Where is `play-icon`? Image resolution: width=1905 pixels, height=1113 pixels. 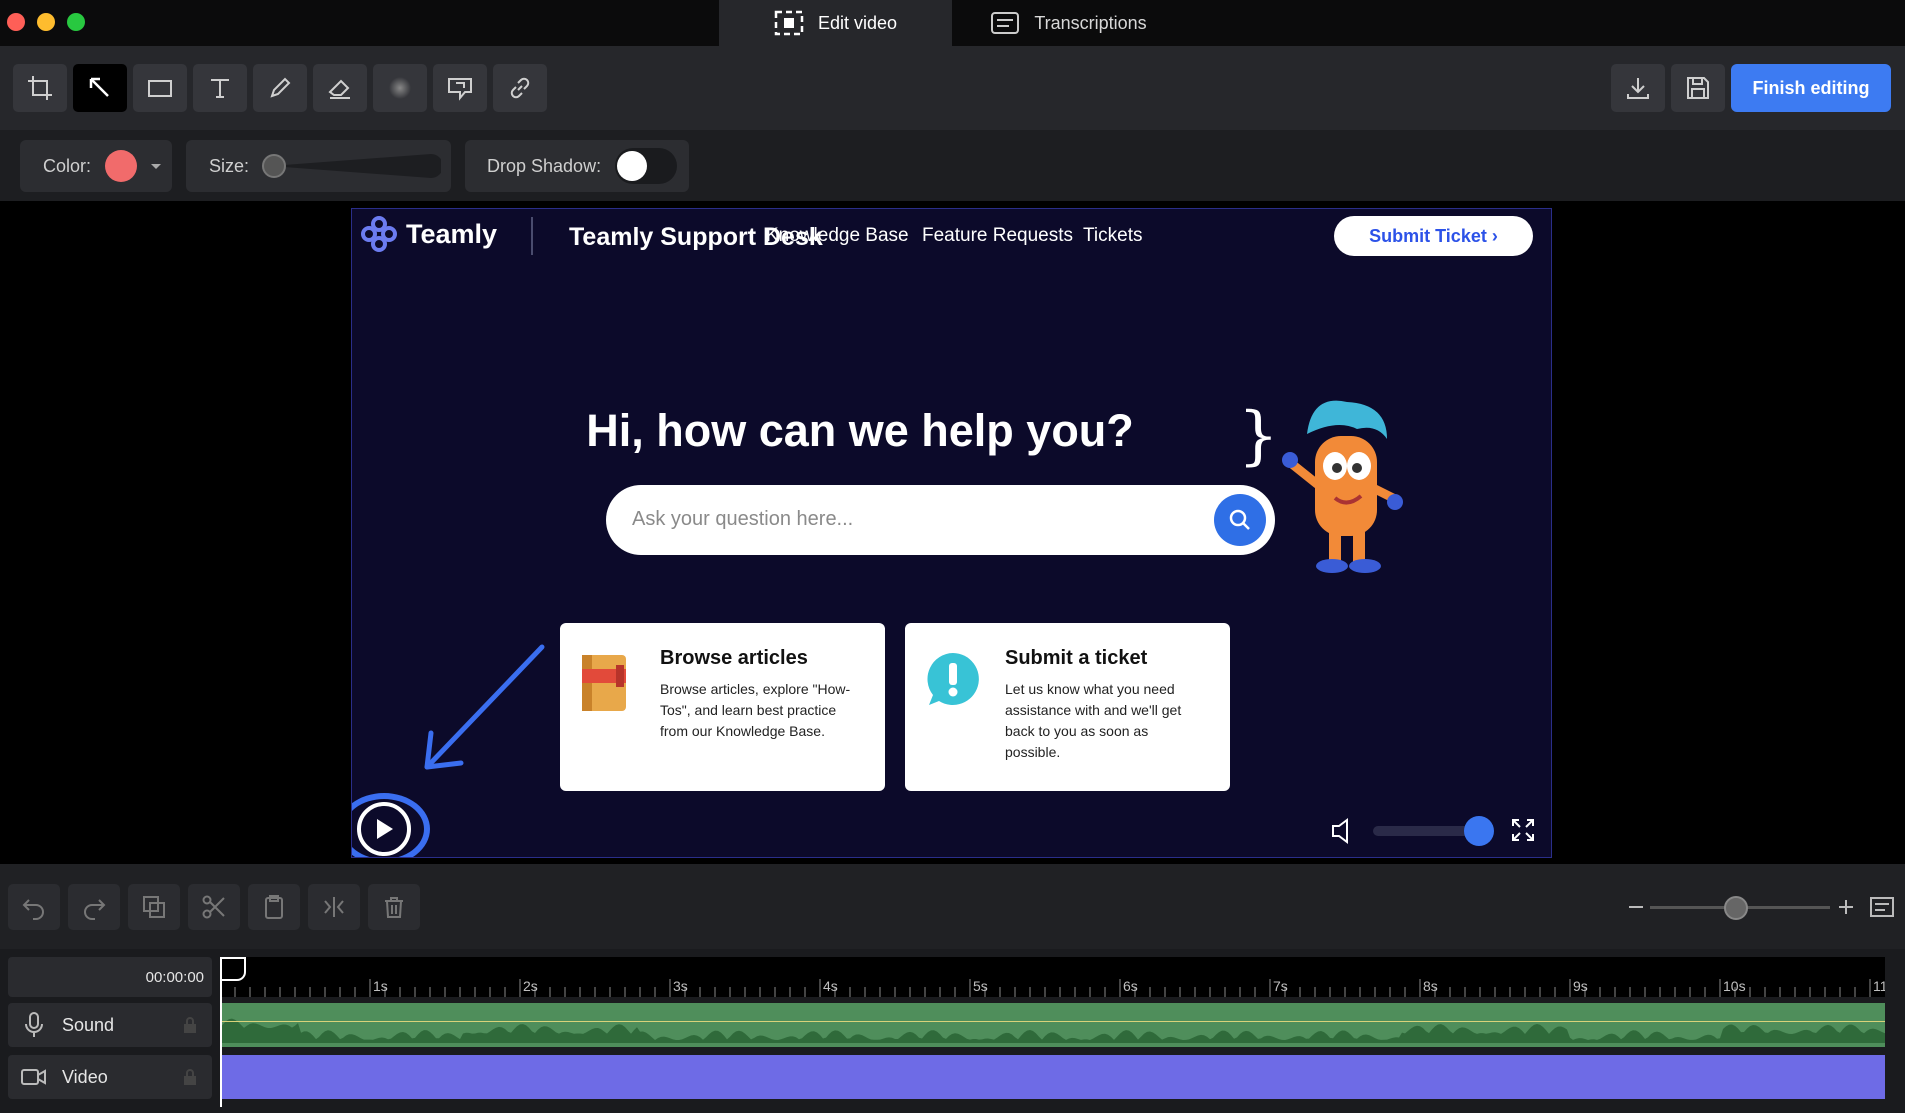 play-icon is located at coordinates (385, 829).